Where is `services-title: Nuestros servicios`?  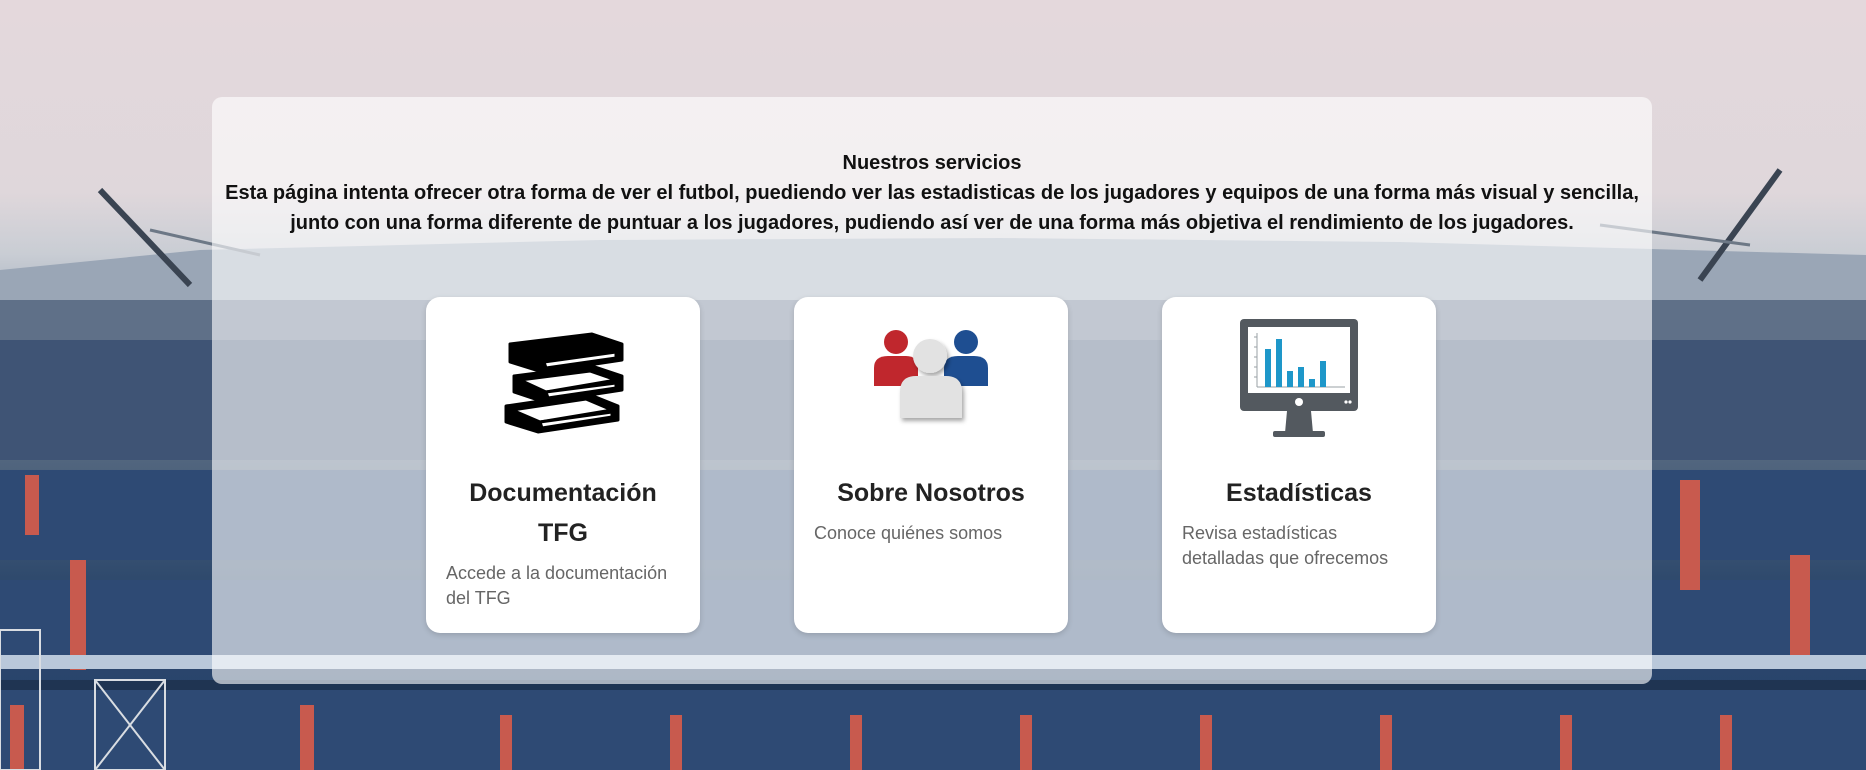 services-title: Nuestros servicios is located at coordinates (932, 163).